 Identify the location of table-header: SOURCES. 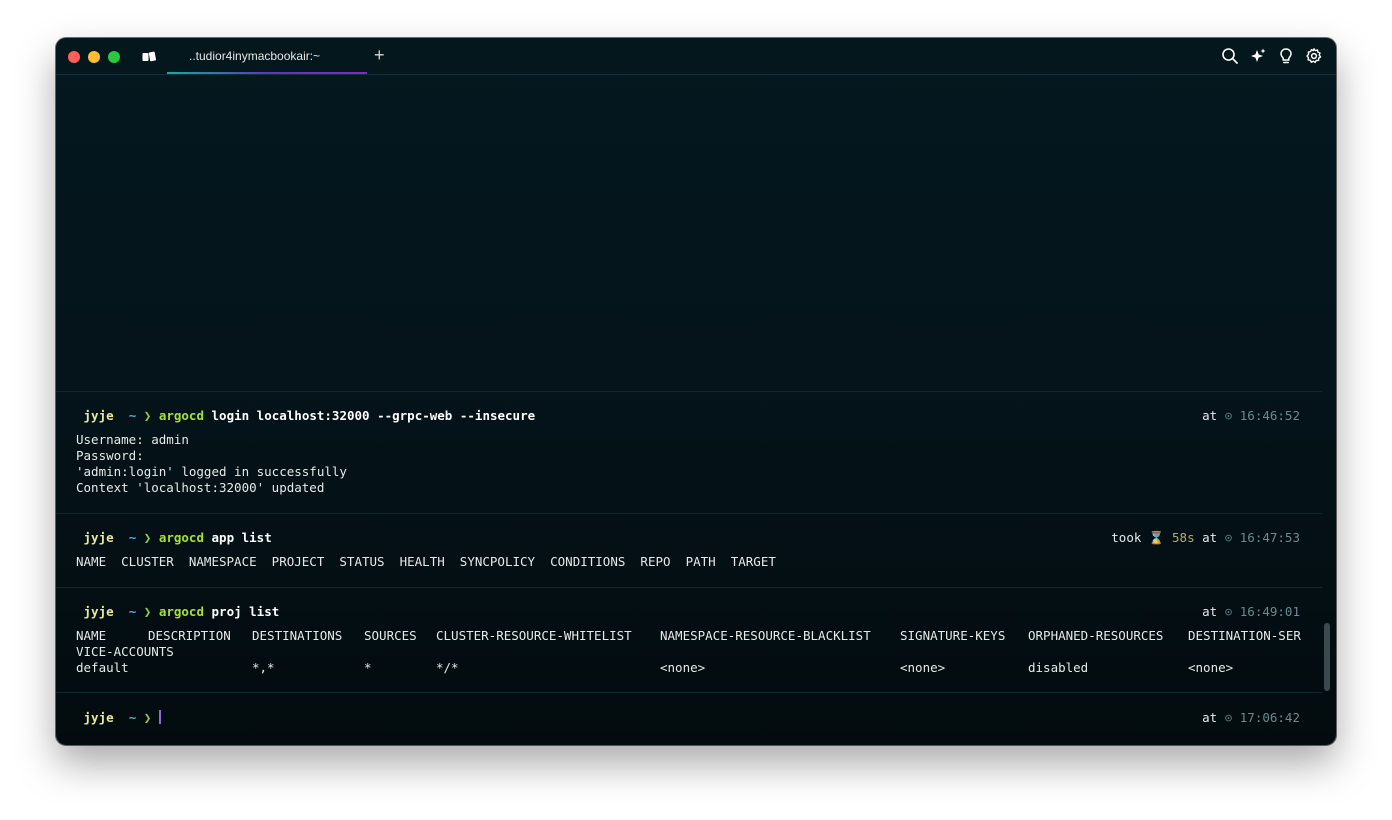
(390, 635).